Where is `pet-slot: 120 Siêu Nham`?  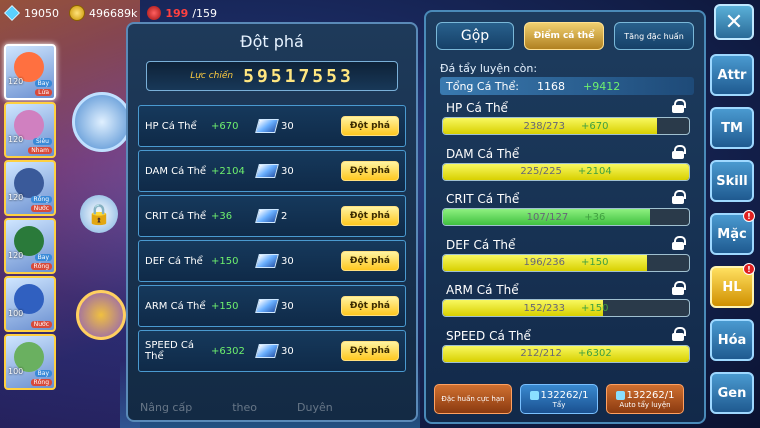
pet-slot: 120 Siêu Nham is located at coordinates (30, 130).